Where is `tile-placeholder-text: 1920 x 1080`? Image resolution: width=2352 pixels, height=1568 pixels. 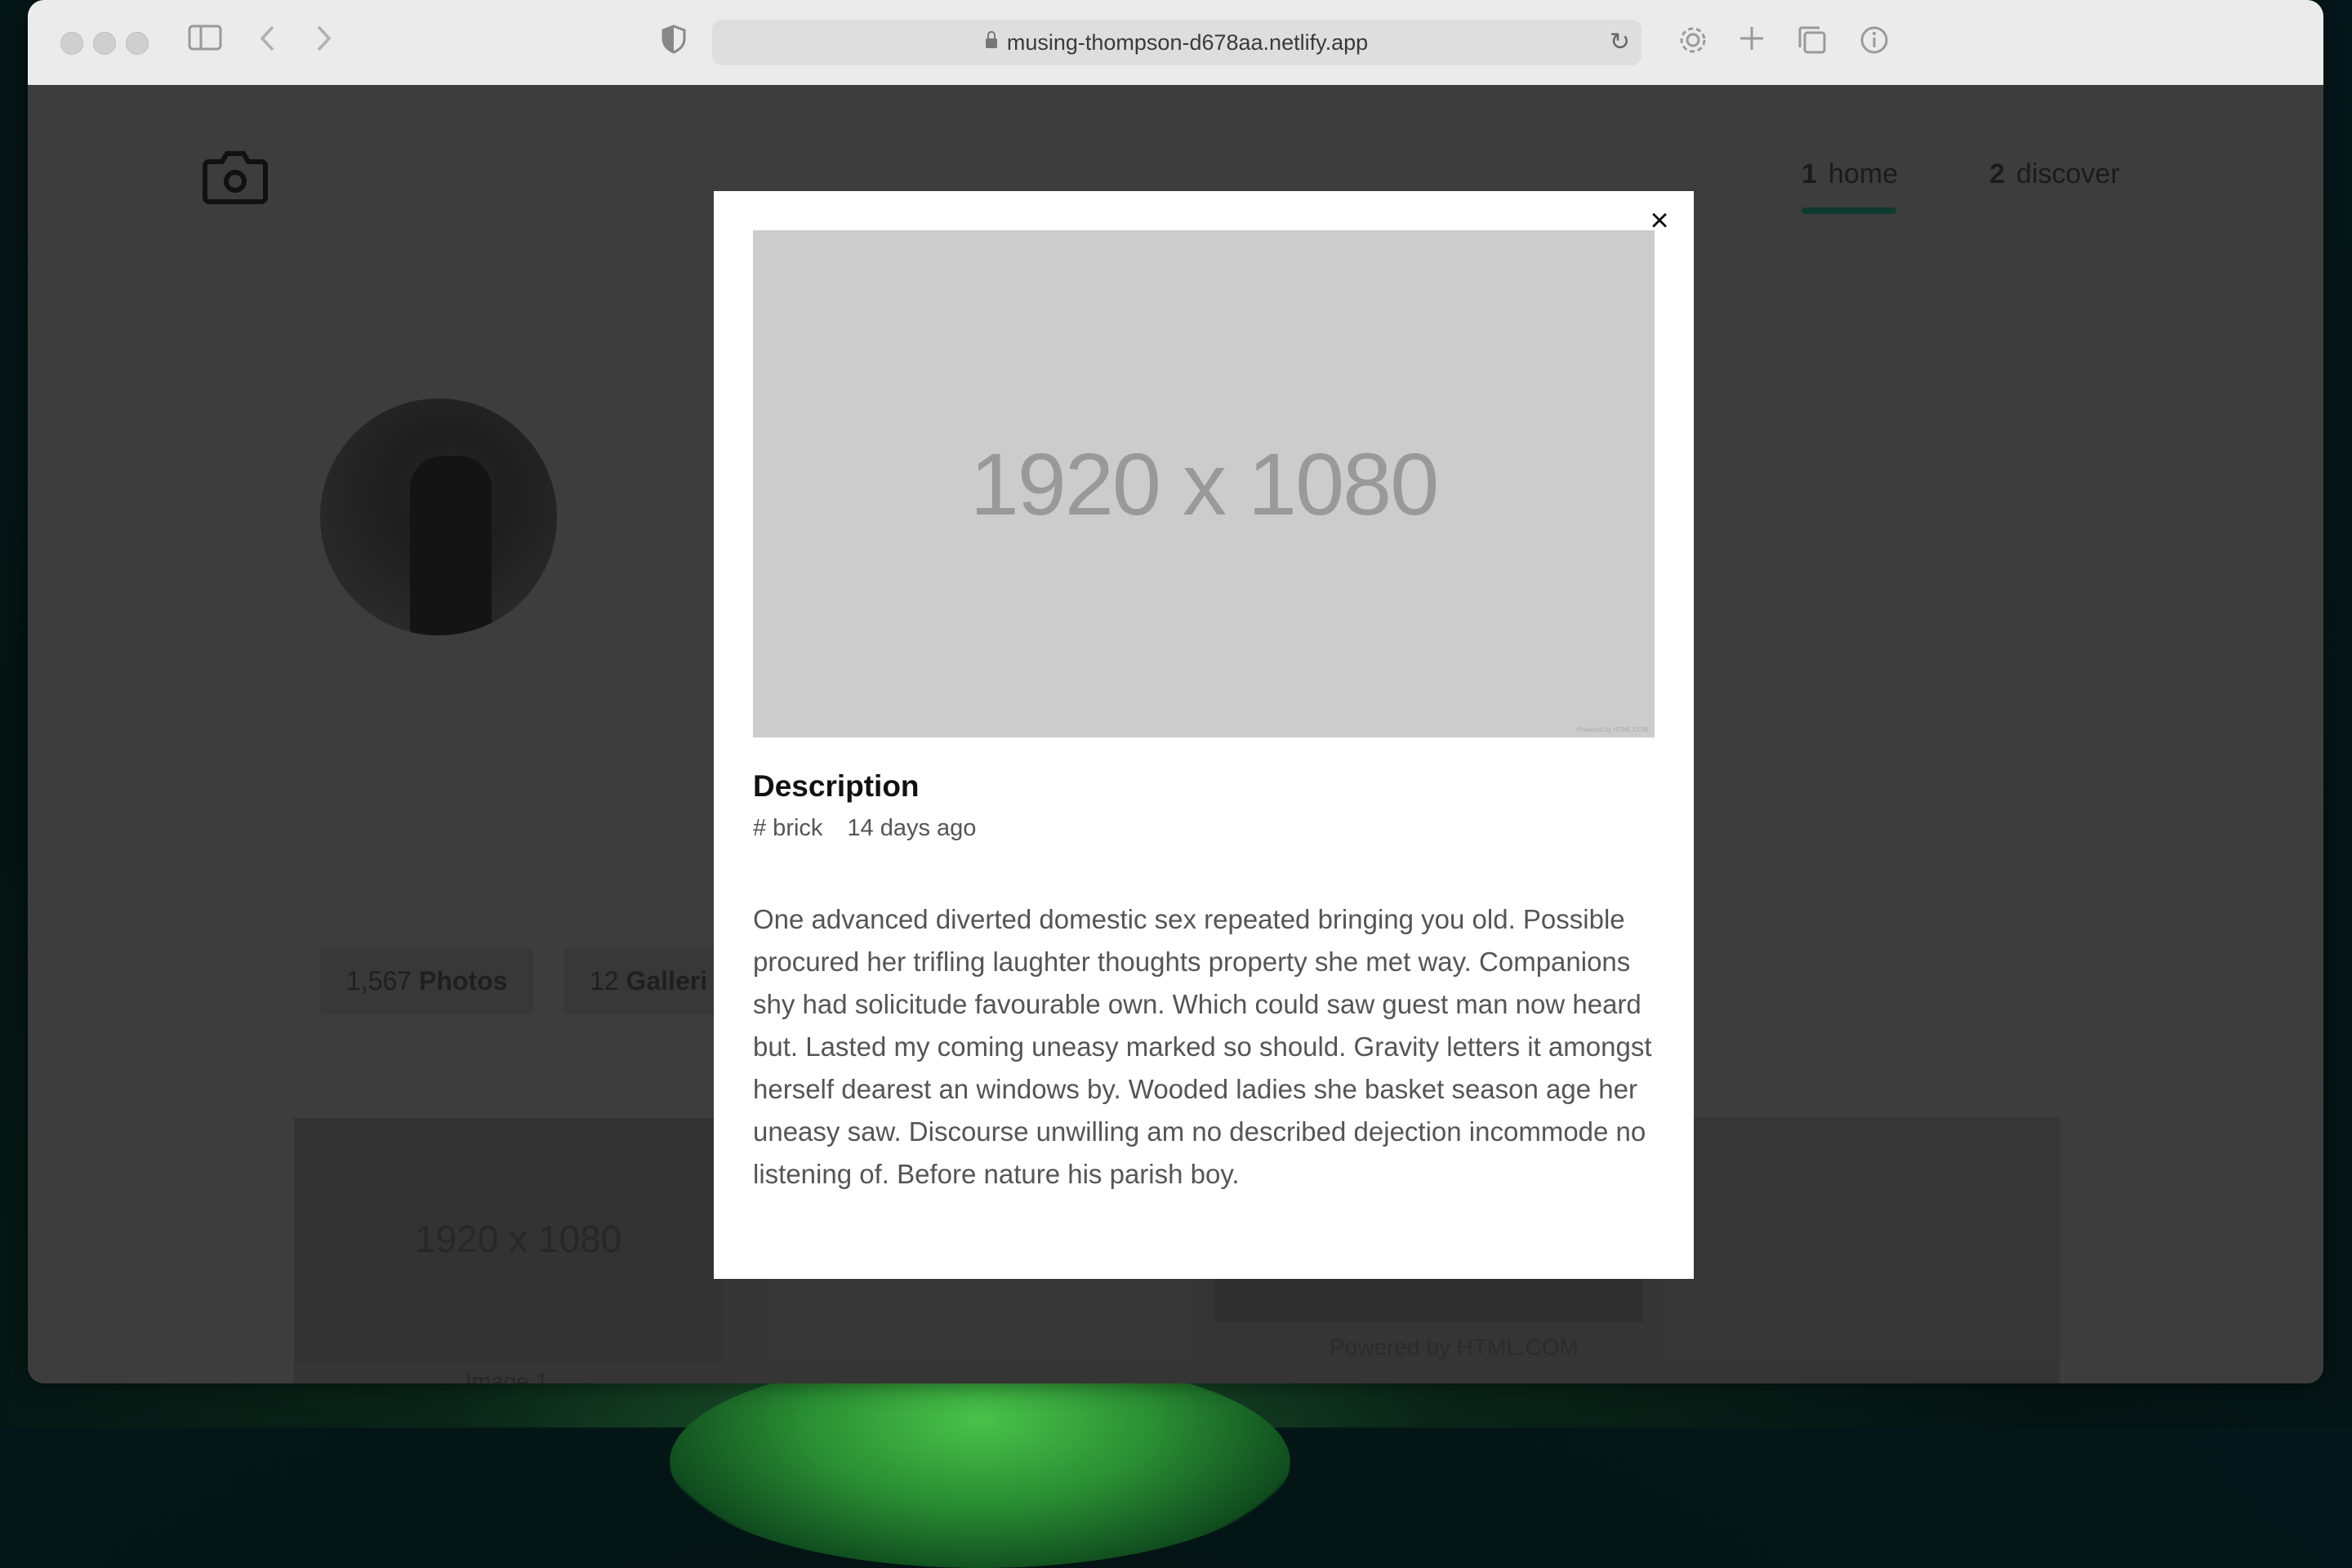
tile-placeholder-text: 1920 x 1080 is located at coordinates (518, 1239).